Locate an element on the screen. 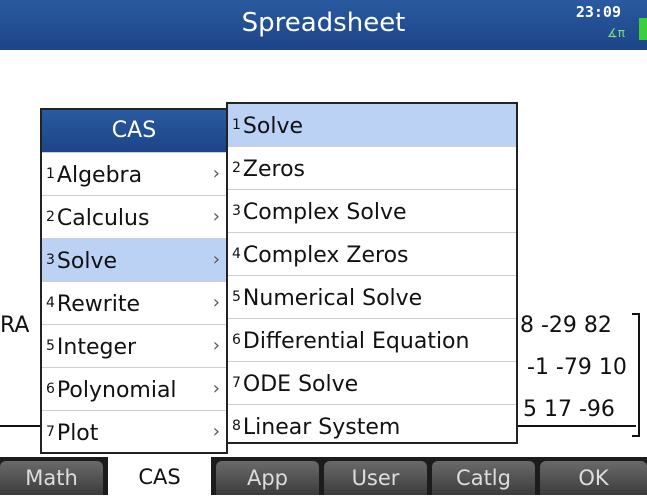 This screenshot has height=497, width=647. menu-item-calculus: 2Calculus › is located at coordinates (134, 216).